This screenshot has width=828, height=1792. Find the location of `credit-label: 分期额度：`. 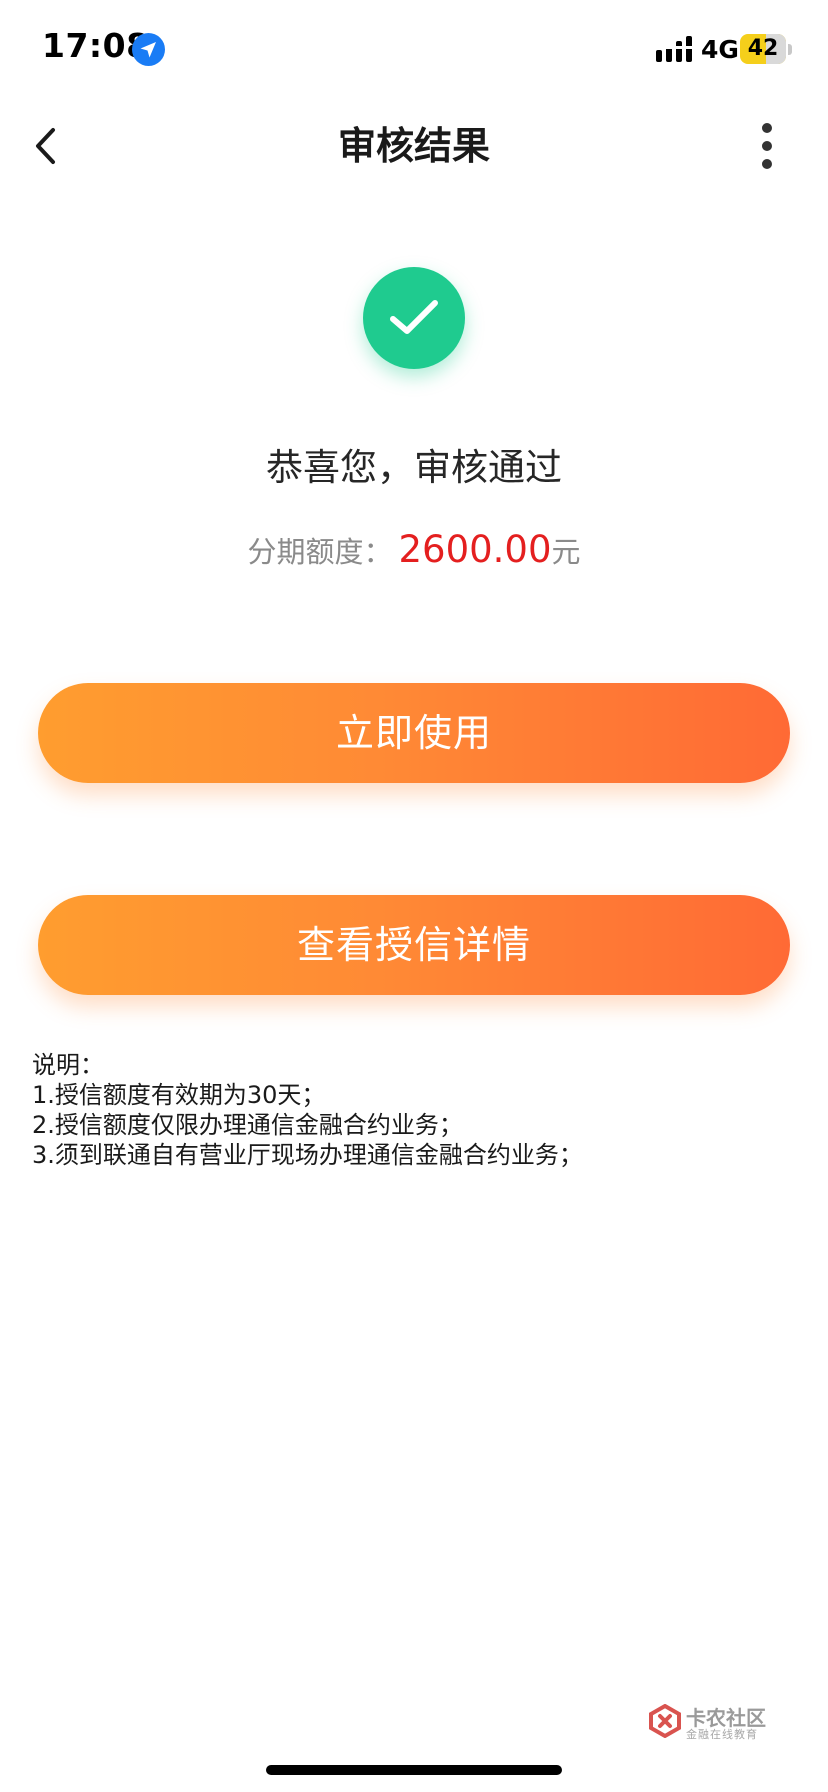

credit-label: 分期额度： is located at coordinates (320, 552).